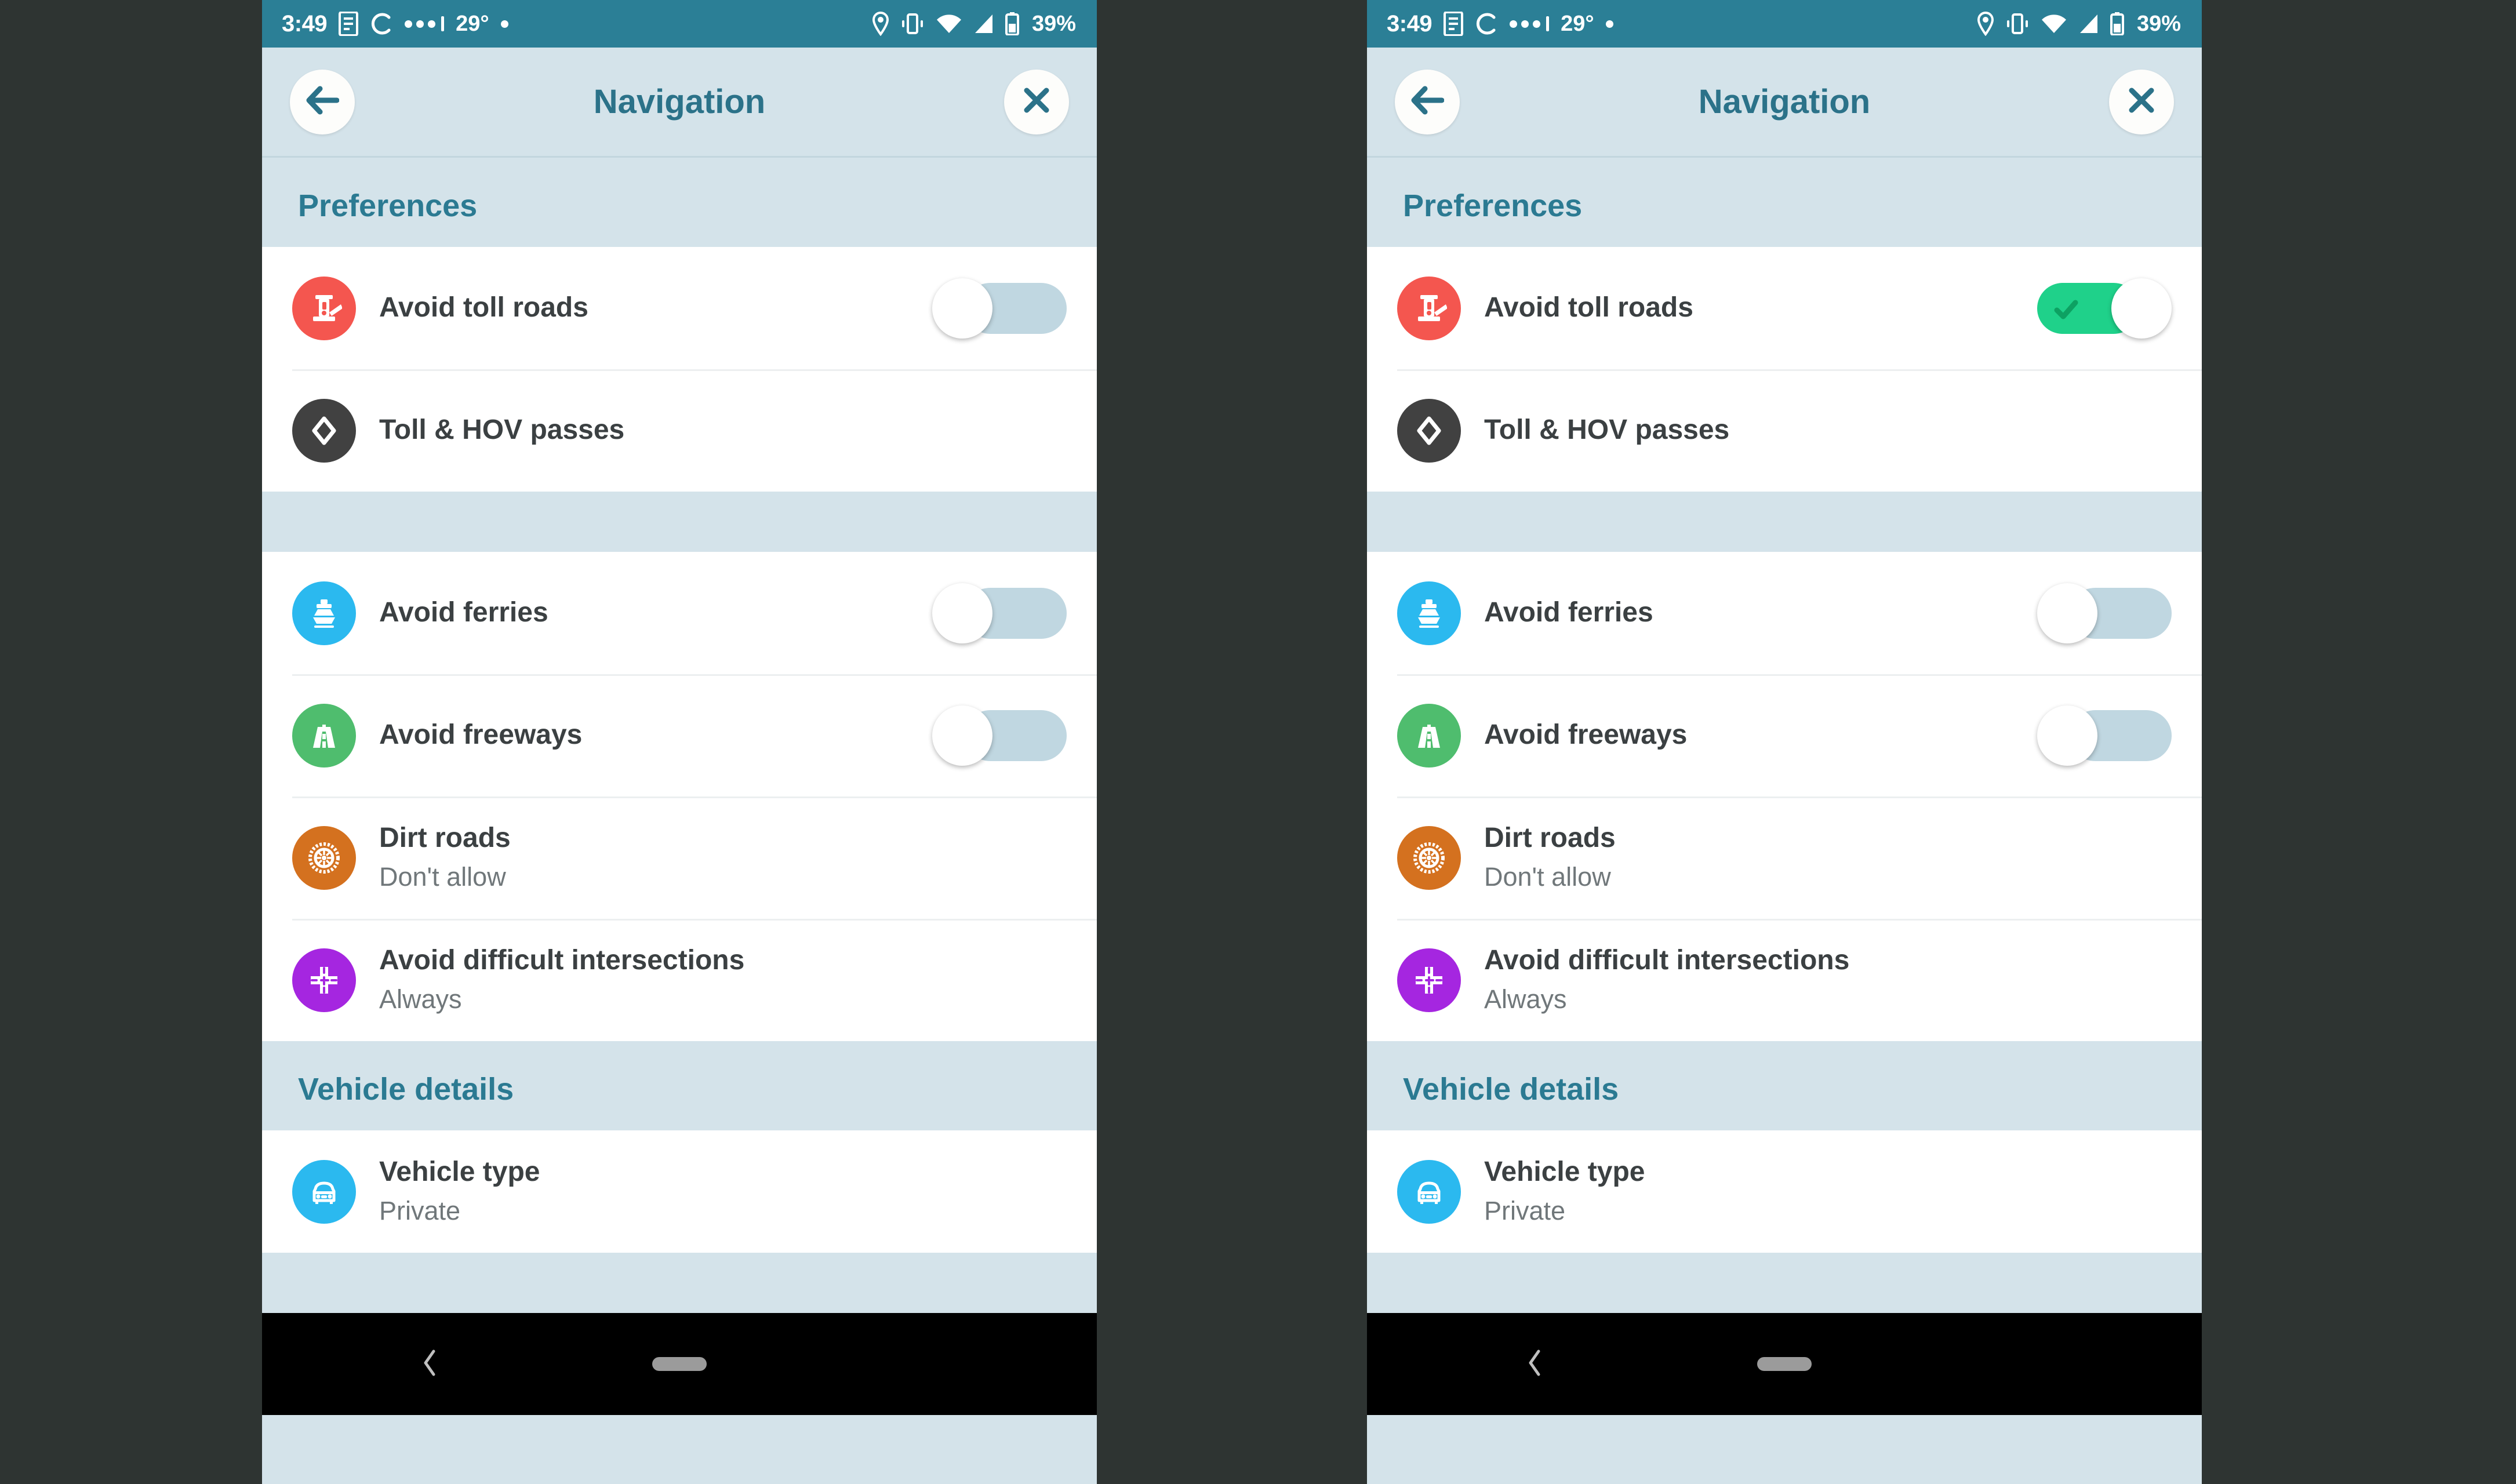 The image size is (2516, 1484). Describe the element at coordinates (1667, 961) in the screenshot. I see `row-title: Avoid difficult intersections` at that location.